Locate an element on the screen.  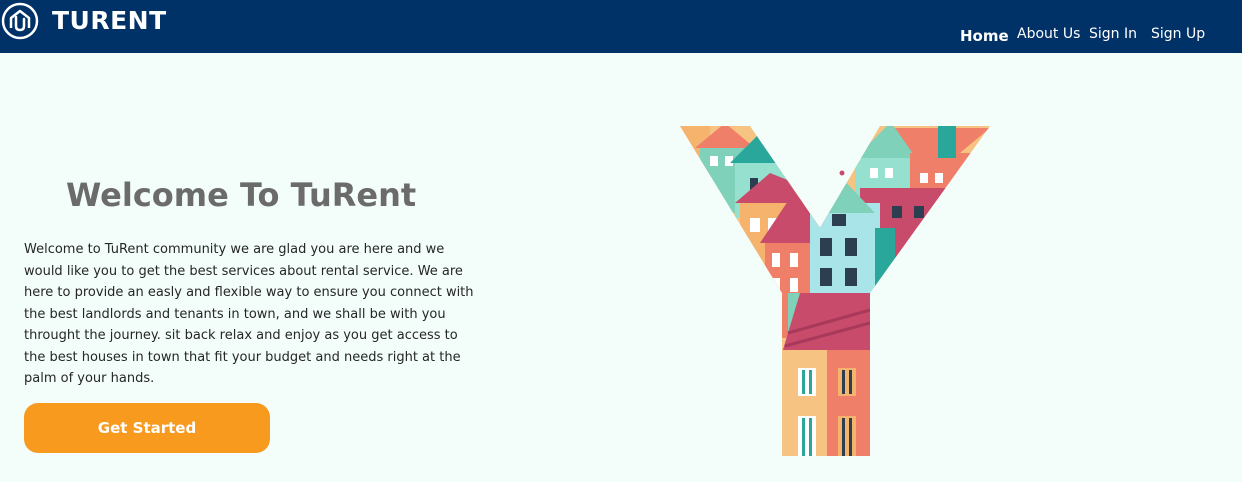
brand-name: TURENT is located at coordinates (109, 20).